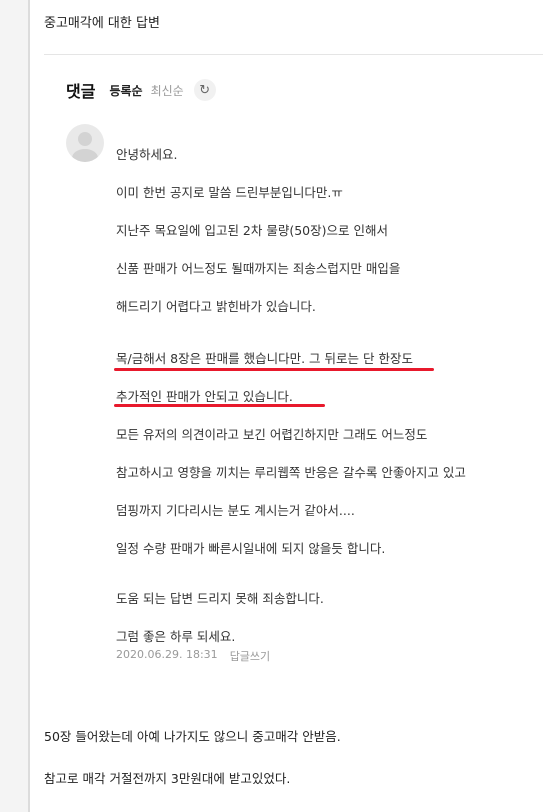 The height and width of the screenshot is (812, 543). I want to click on comment-line: 안녕하세요., so click(147, 154).